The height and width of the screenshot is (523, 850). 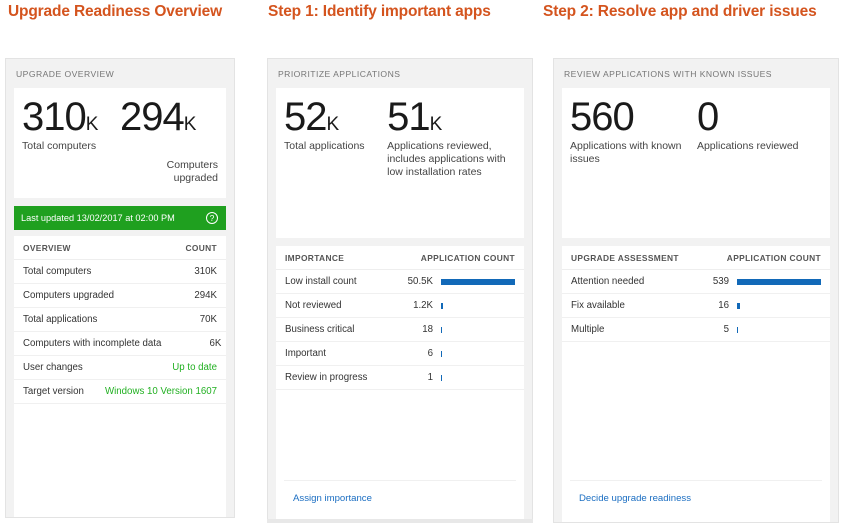 I want to click on table-row: Fix available 16, so click(x=696, y=306).